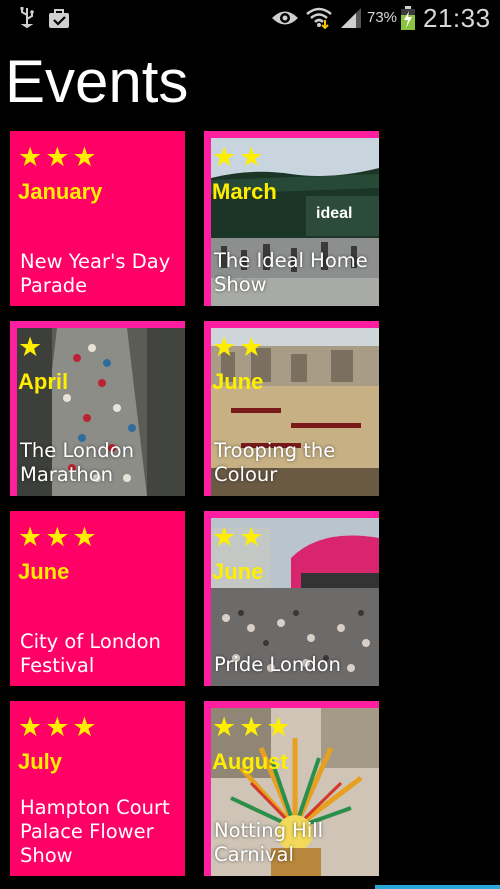 Image resolution: width=500 pixels, height=889 pixels. I want to click on page-title: Events, so click(97, 81).